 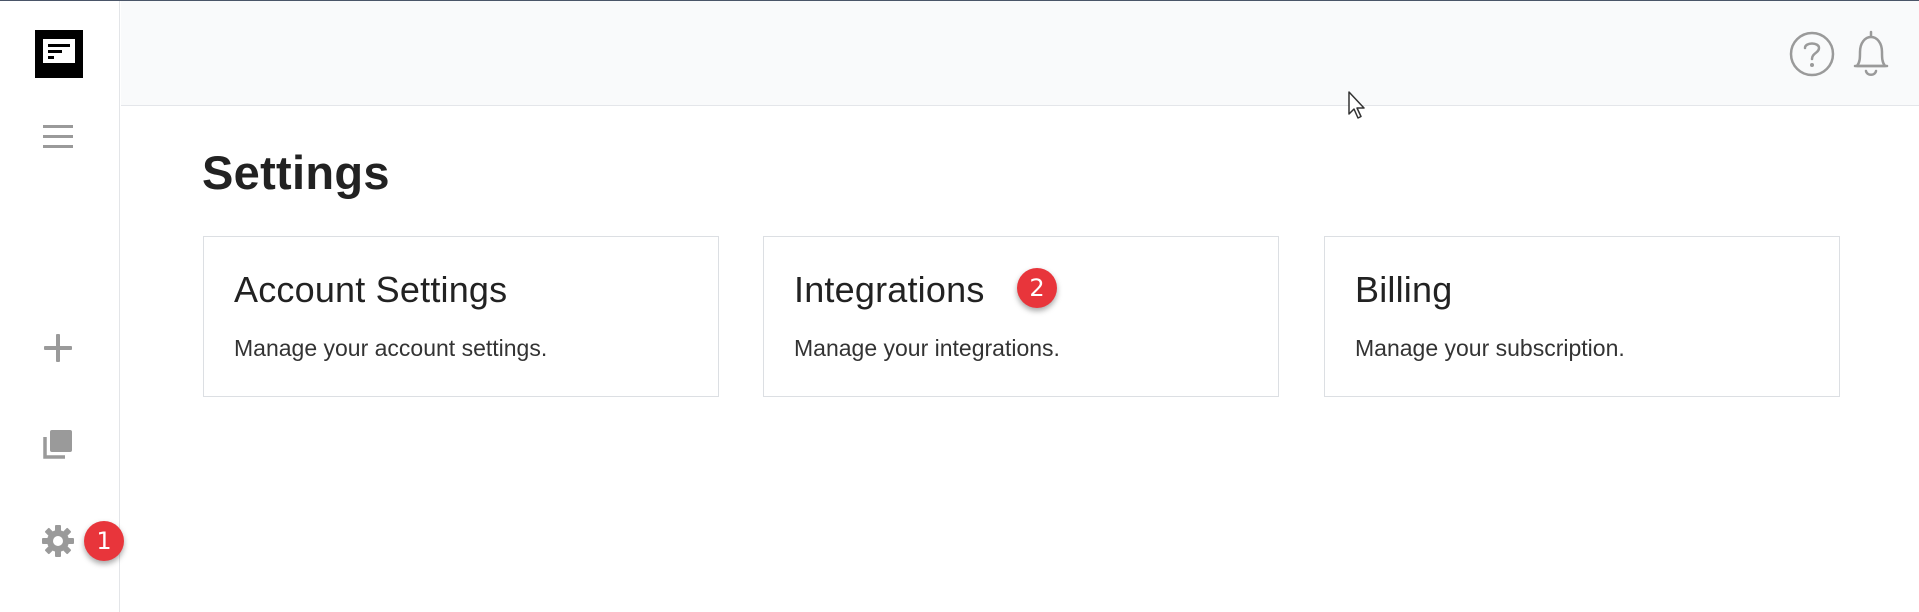 I want to click on question-circle-icon, so click(x=1812, y=54).